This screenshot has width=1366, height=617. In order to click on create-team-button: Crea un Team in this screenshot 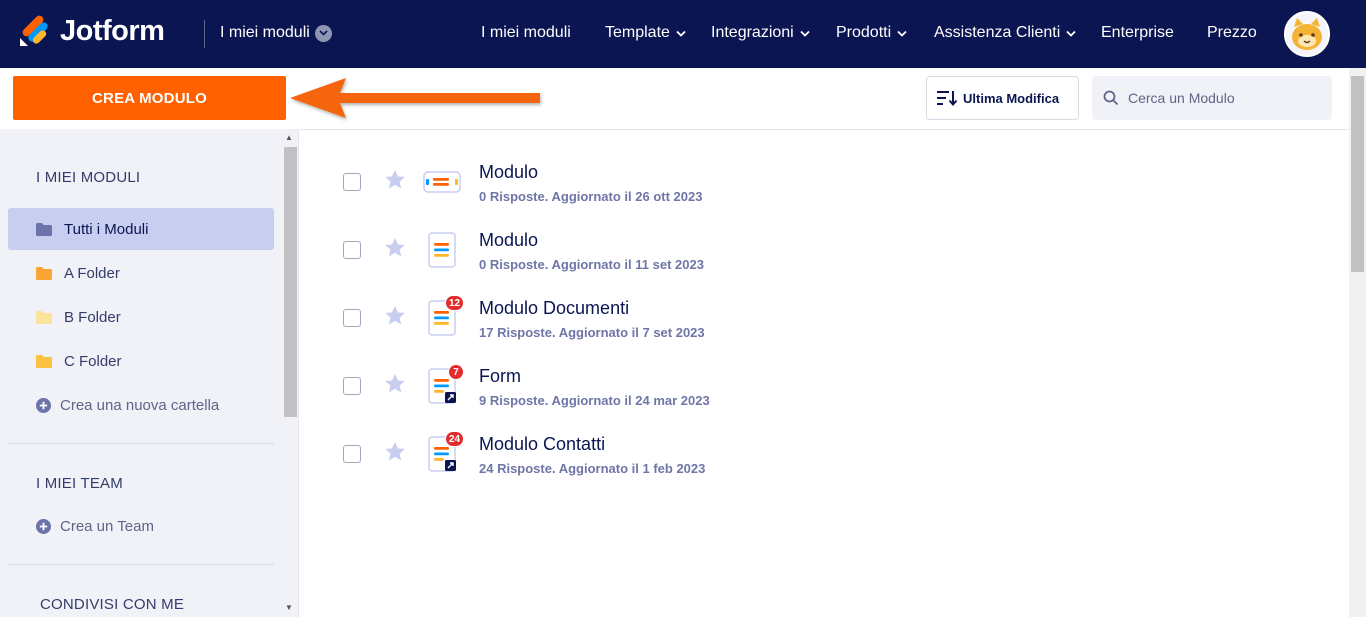, I will do `click(141, 526)`.